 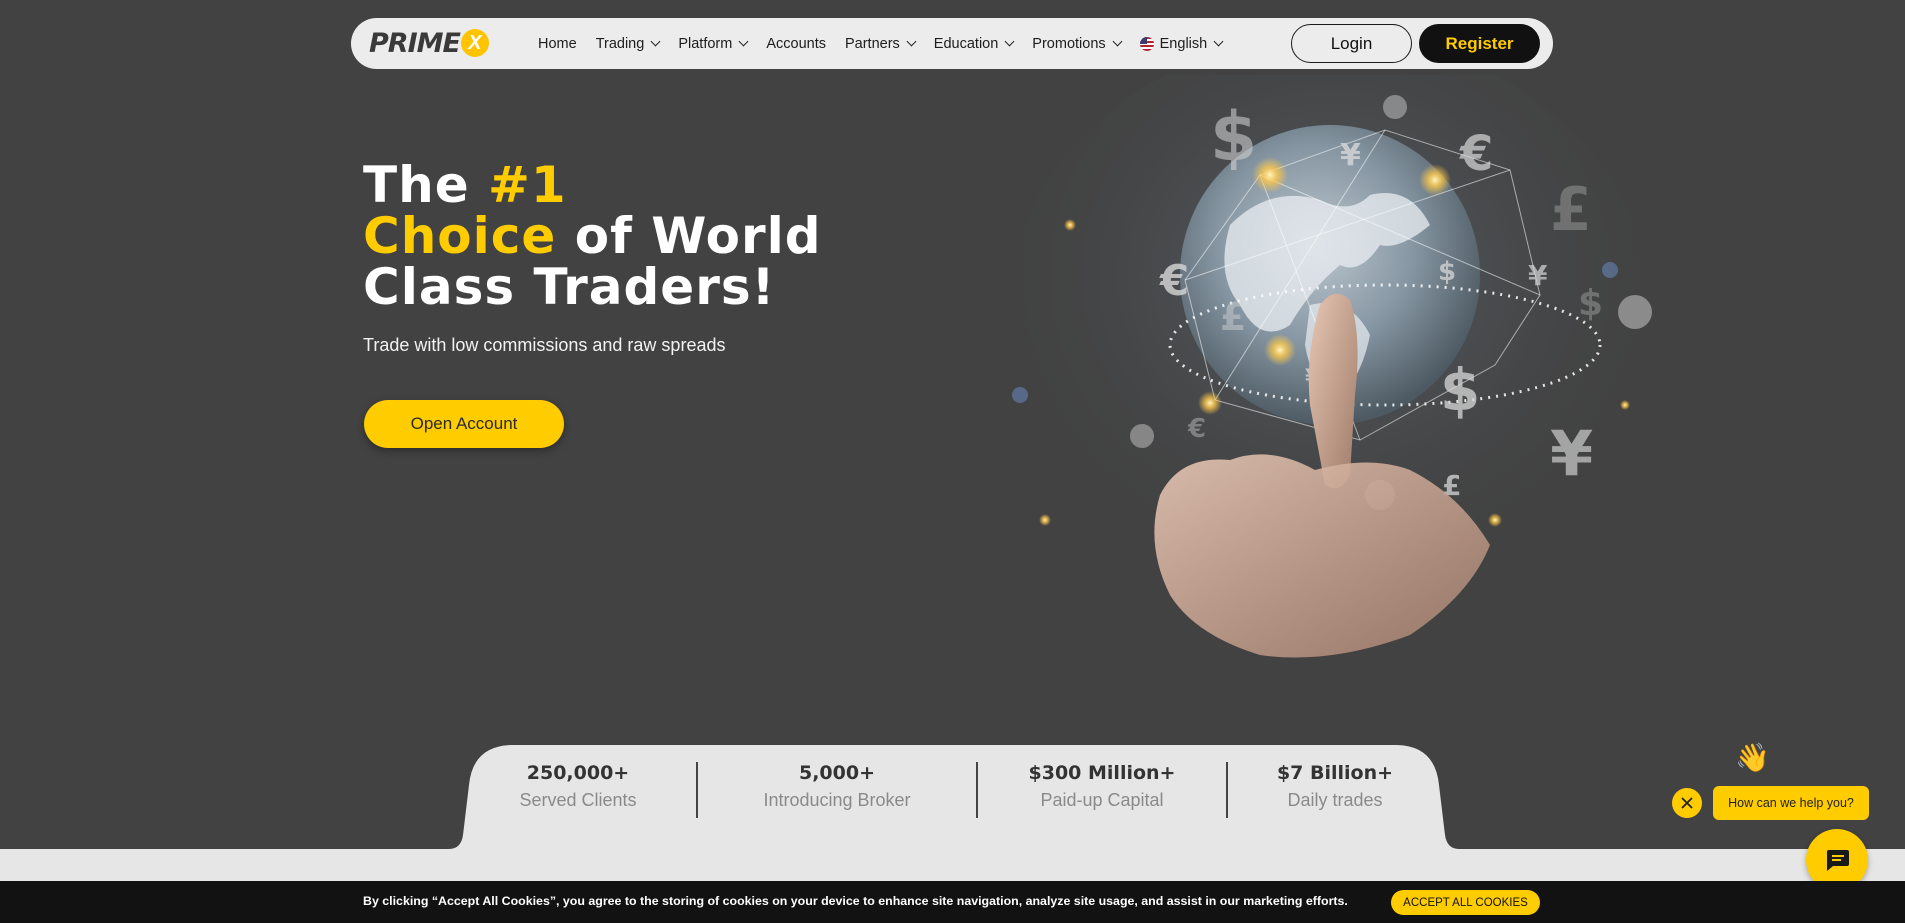 I want to click on open-account-button: Open Account, so click(x=464, y=424).